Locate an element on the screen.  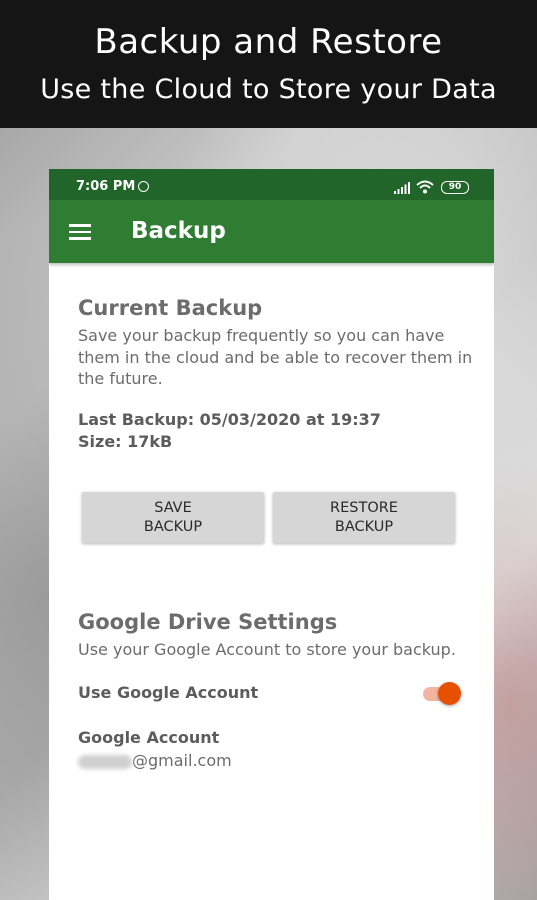
google-account-email: @gmail.com is located at coordinates (155, 760).